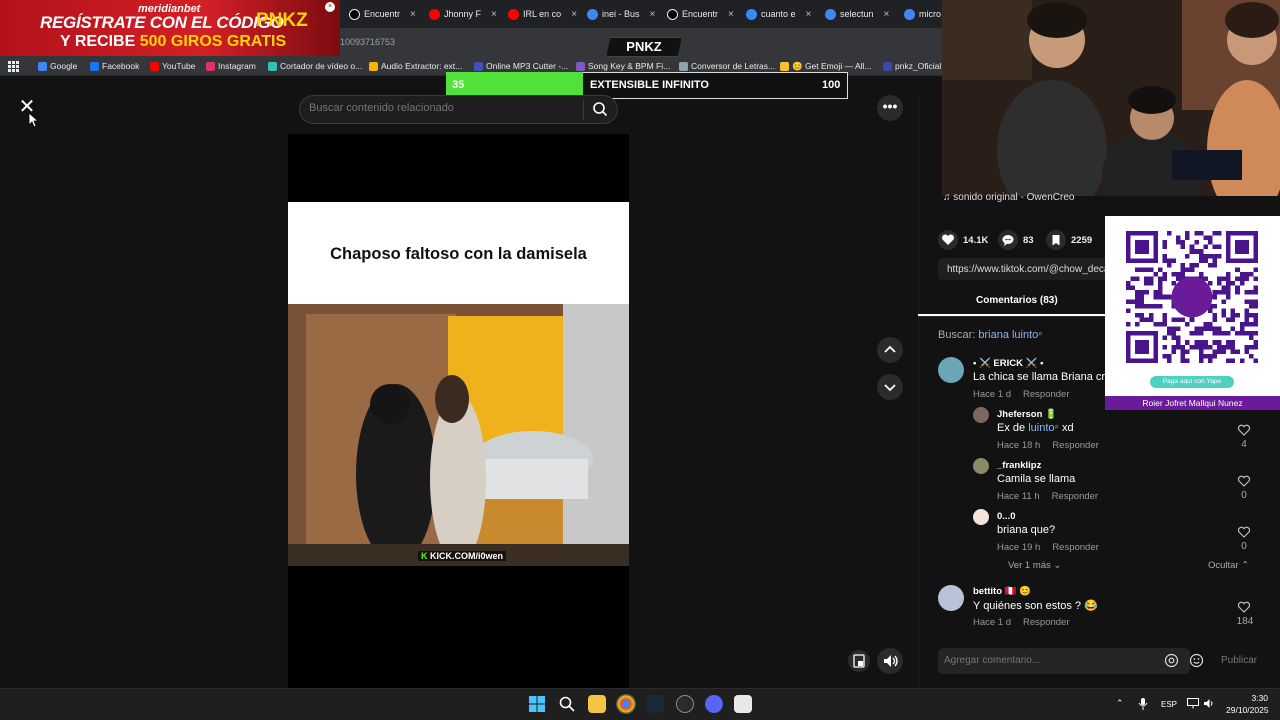  What do you see at coordinates (57, 66) in the screenshot?
I see `bookmark-item: Google` at bounding box center [57, 66].